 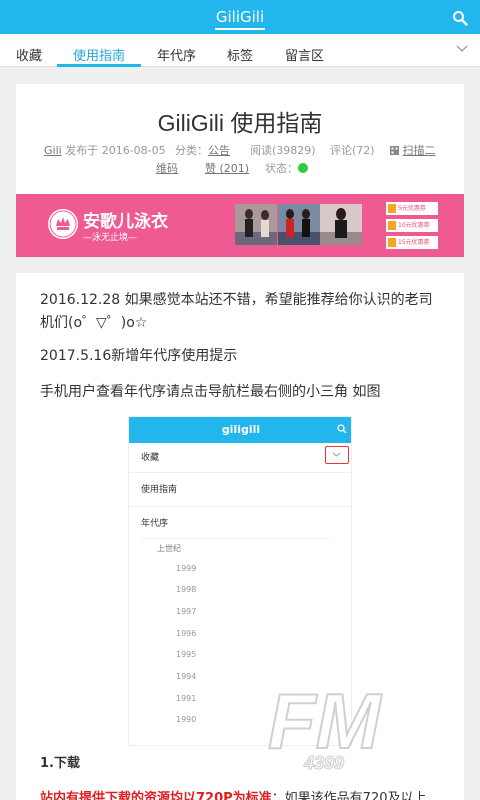 I want to click on screenshot-subheading: 上世纪, so click(x=169, y=548).